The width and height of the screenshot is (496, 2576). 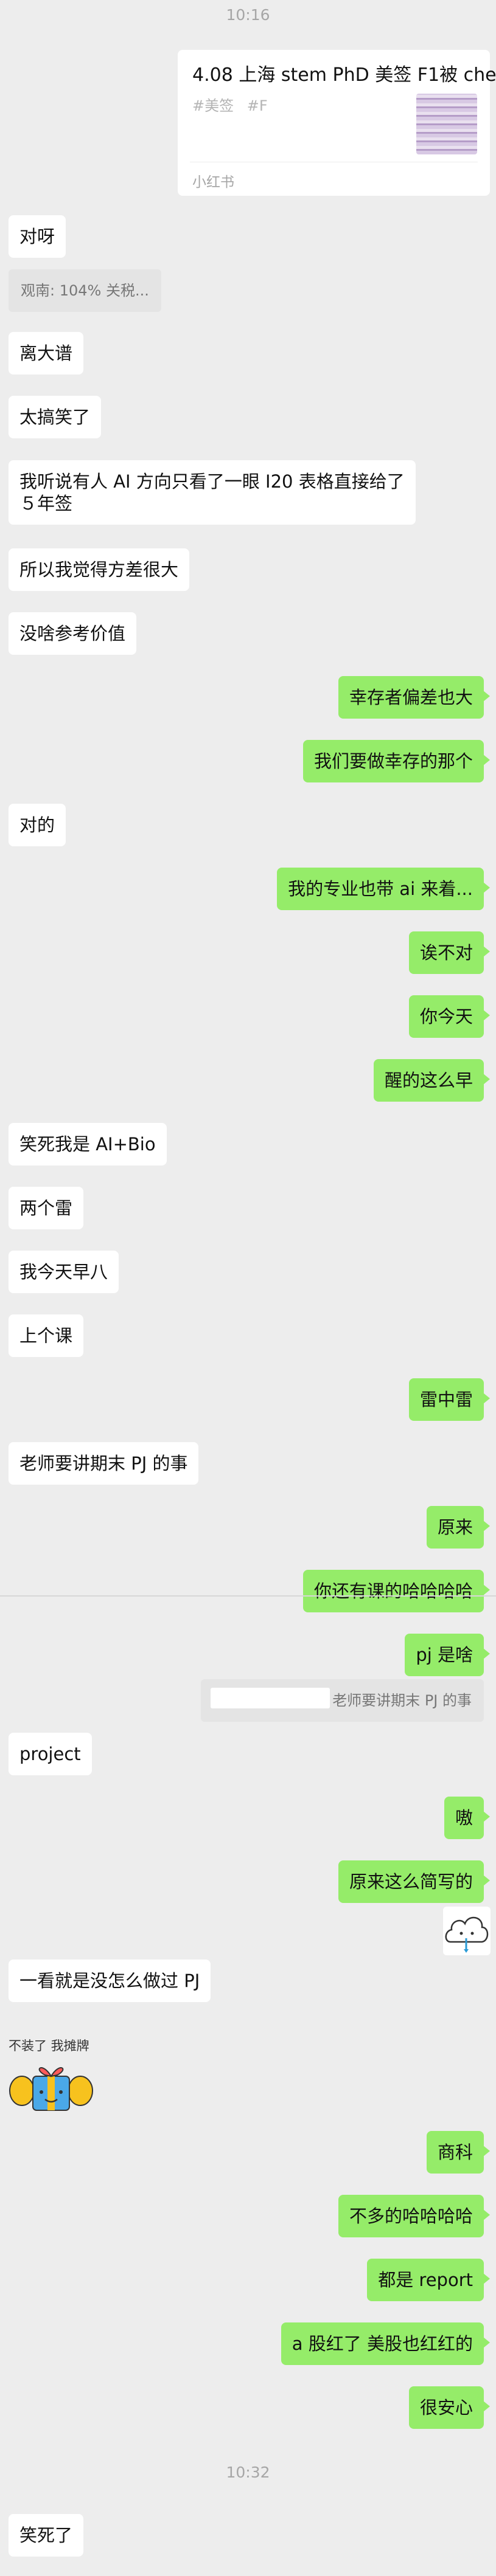 I want to click on message-bubble: 对呀, so click(x=37, y=236).